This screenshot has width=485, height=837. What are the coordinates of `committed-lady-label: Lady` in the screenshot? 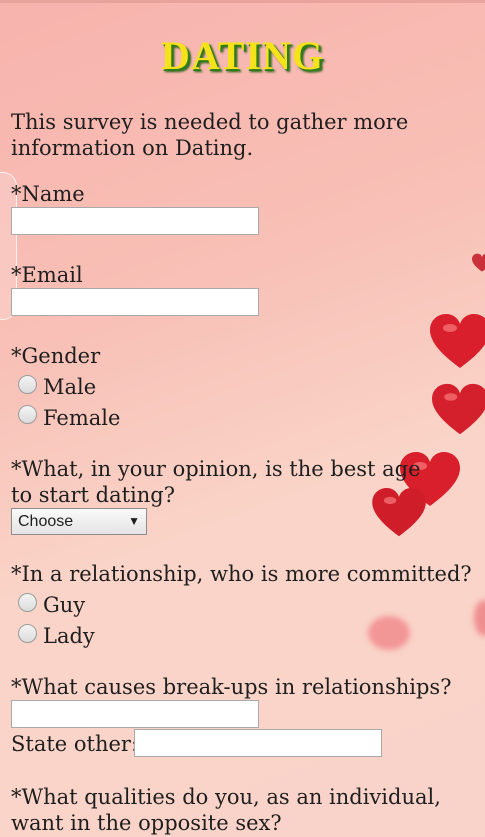 It's located at (69, 636).